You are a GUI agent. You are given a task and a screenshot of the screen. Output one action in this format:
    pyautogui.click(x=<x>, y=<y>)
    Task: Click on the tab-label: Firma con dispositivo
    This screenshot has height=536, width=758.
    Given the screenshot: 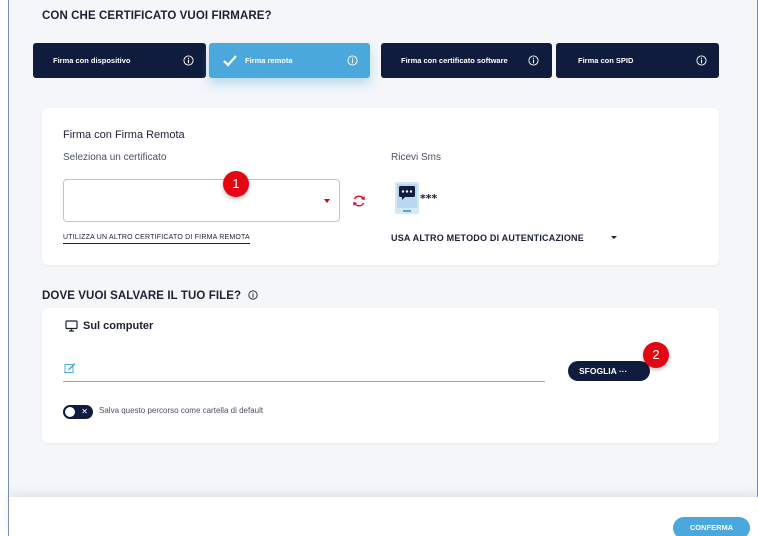 What is the action you would take?
    pyautogui.click(x=92, y=60)
    